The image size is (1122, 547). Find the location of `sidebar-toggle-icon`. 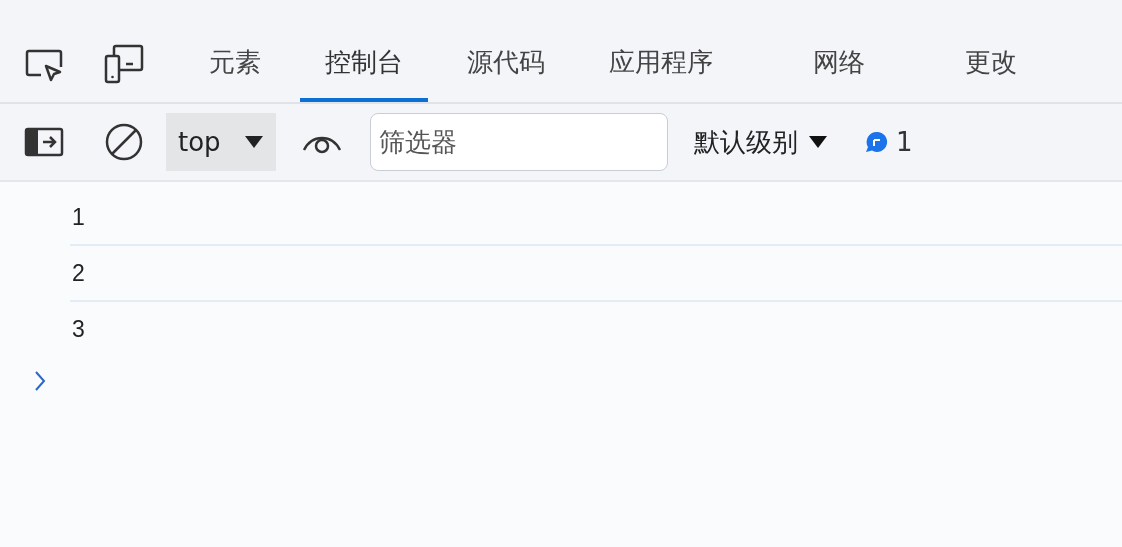

sidebar-toggle-icon is located at coordinates (44, 142).